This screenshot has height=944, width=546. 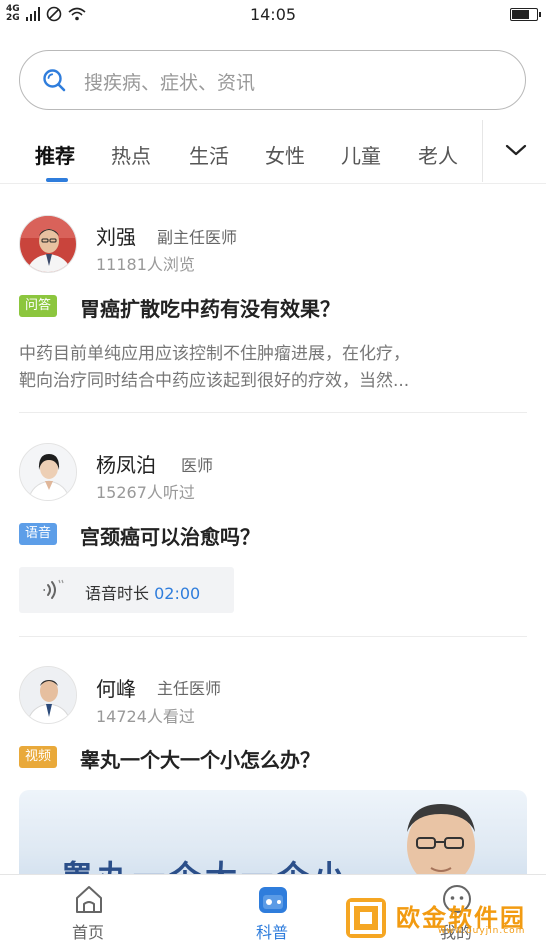 What do you see at coordinates (189, 688) in the screenshot?
I see `doctor-title: 主任医师` at bounding box center [189, 688].